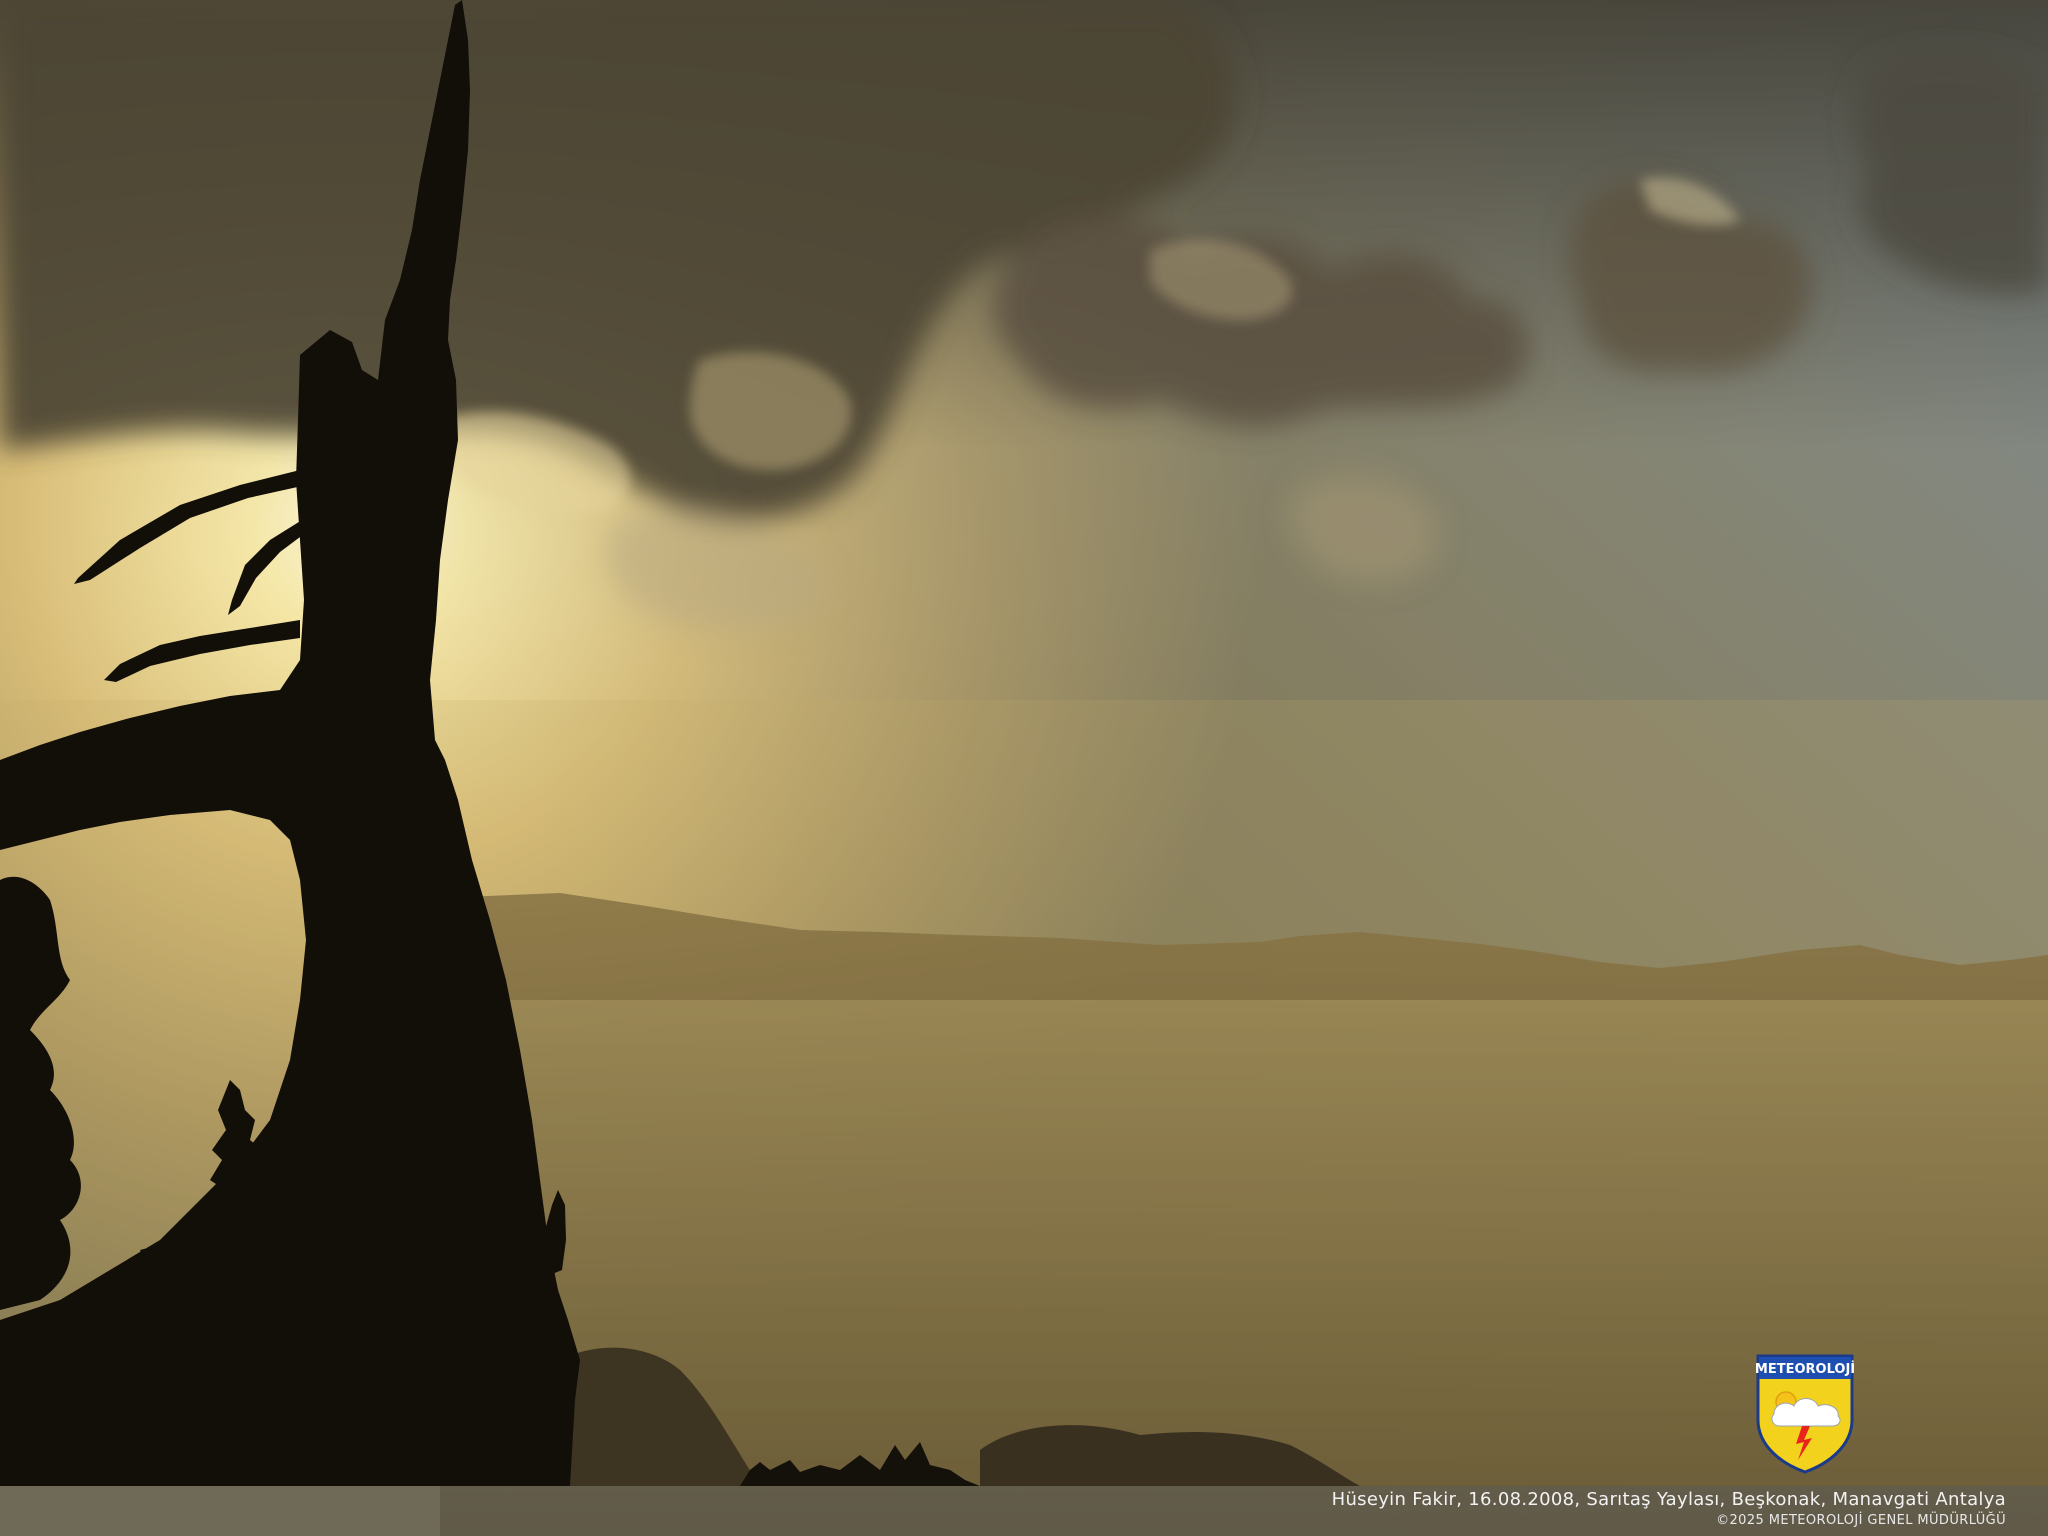 The width and height of the screenshot is (2048, 1536). What do you see at coordinates (1861, 1520) in the screenshot?
I see `copyright-notice: ©2025 METEOROLOJİ GENEL MÜDÜRLÜĞÜ` at bounding box center [1861, 1520].